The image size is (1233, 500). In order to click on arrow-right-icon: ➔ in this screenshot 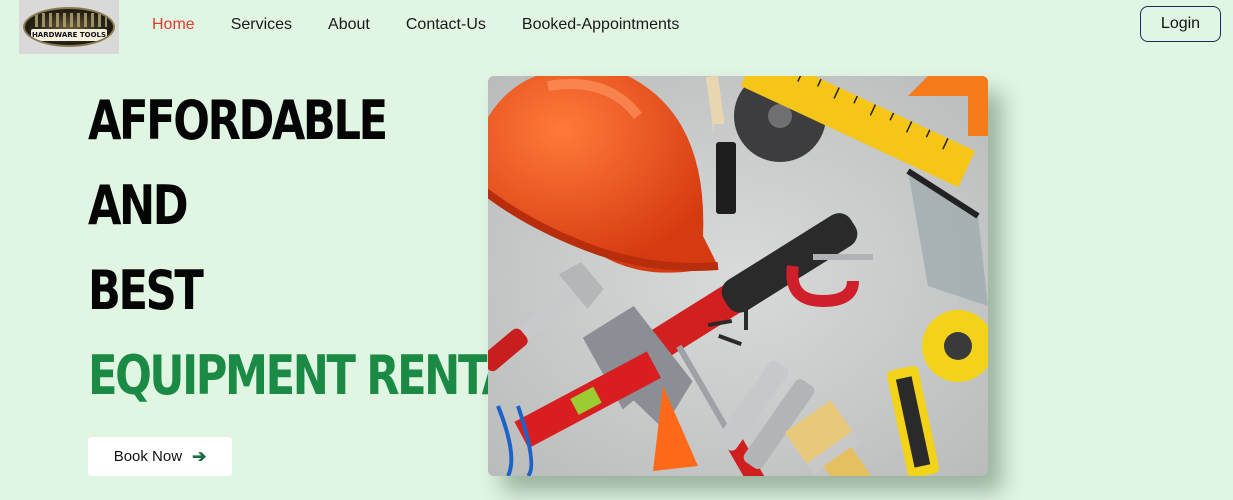, I will do `click(199, 456)`.